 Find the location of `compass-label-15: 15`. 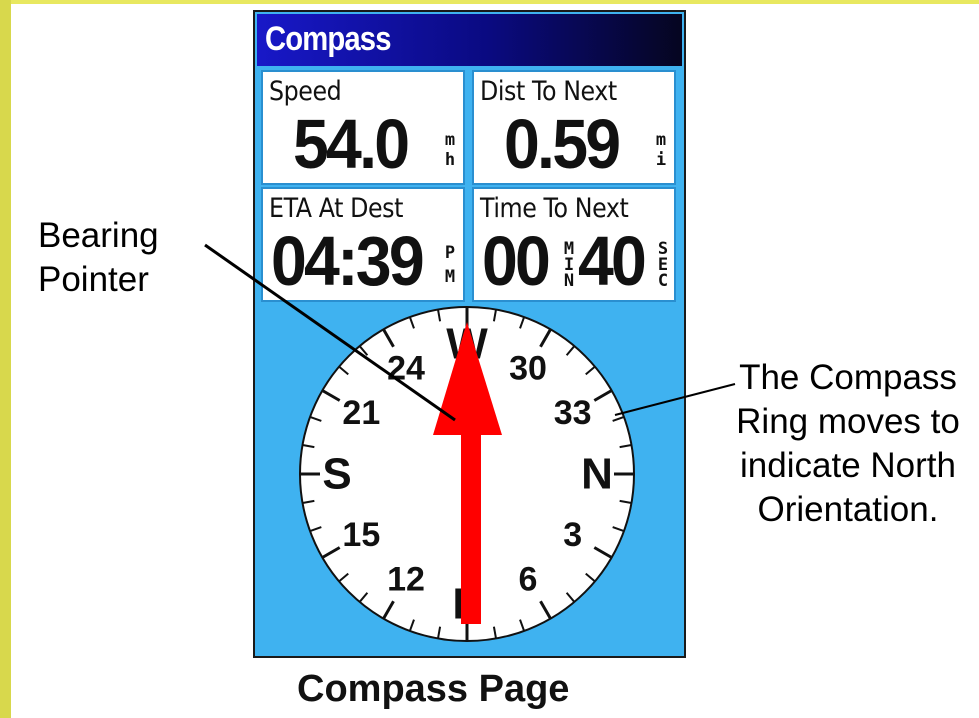

compass-label-15: 15 is located at coordinates (361, 535).